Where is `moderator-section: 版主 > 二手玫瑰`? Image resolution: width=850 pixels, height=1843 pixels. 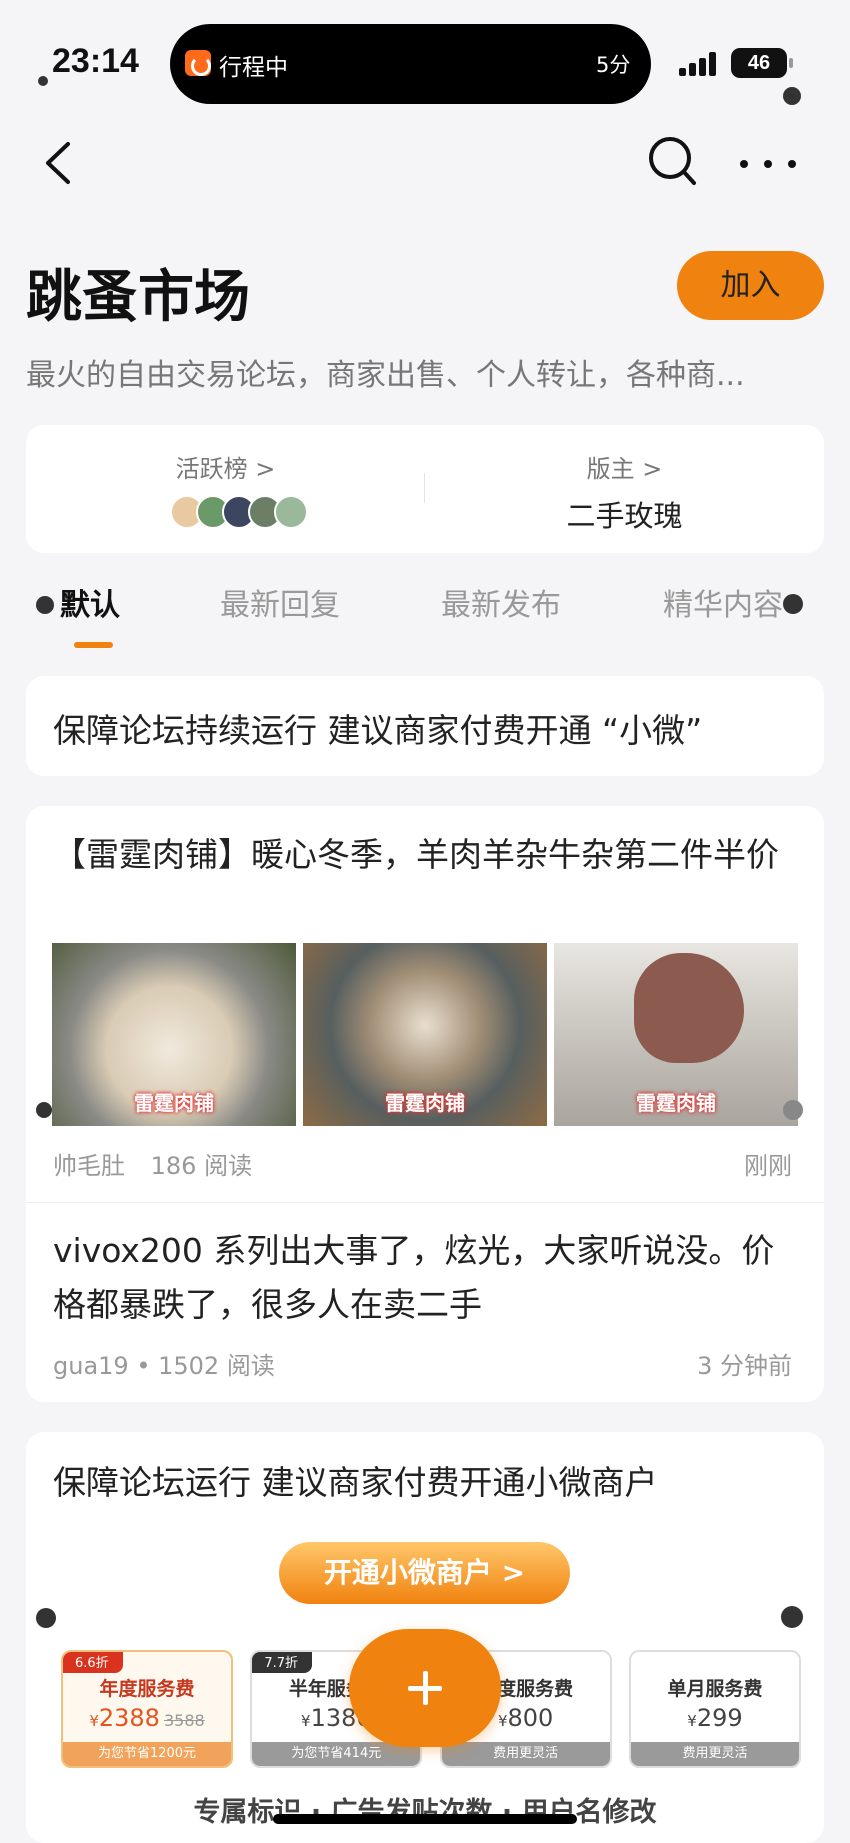 moderator-section: 版主 > 二手玫瑰 is located at coordinates (624, 489).